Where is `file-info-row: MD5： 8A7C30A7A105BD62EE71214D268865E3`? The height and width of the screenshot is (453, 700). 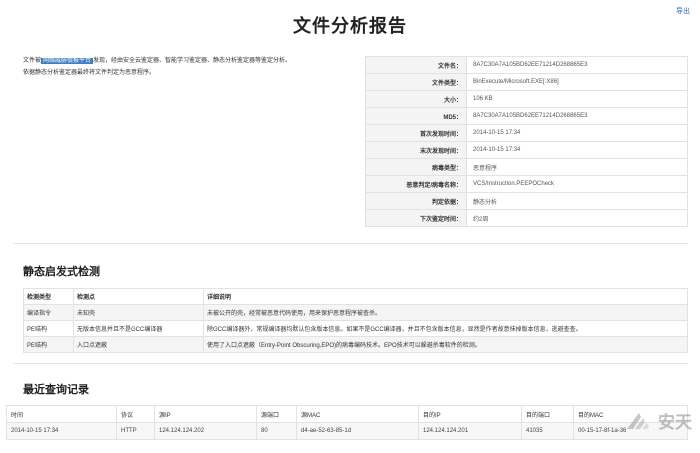
file-info-row: MD5： 8A7C30A7A105BD62EE71214D268865E3 is located at coordinates (526, 116).